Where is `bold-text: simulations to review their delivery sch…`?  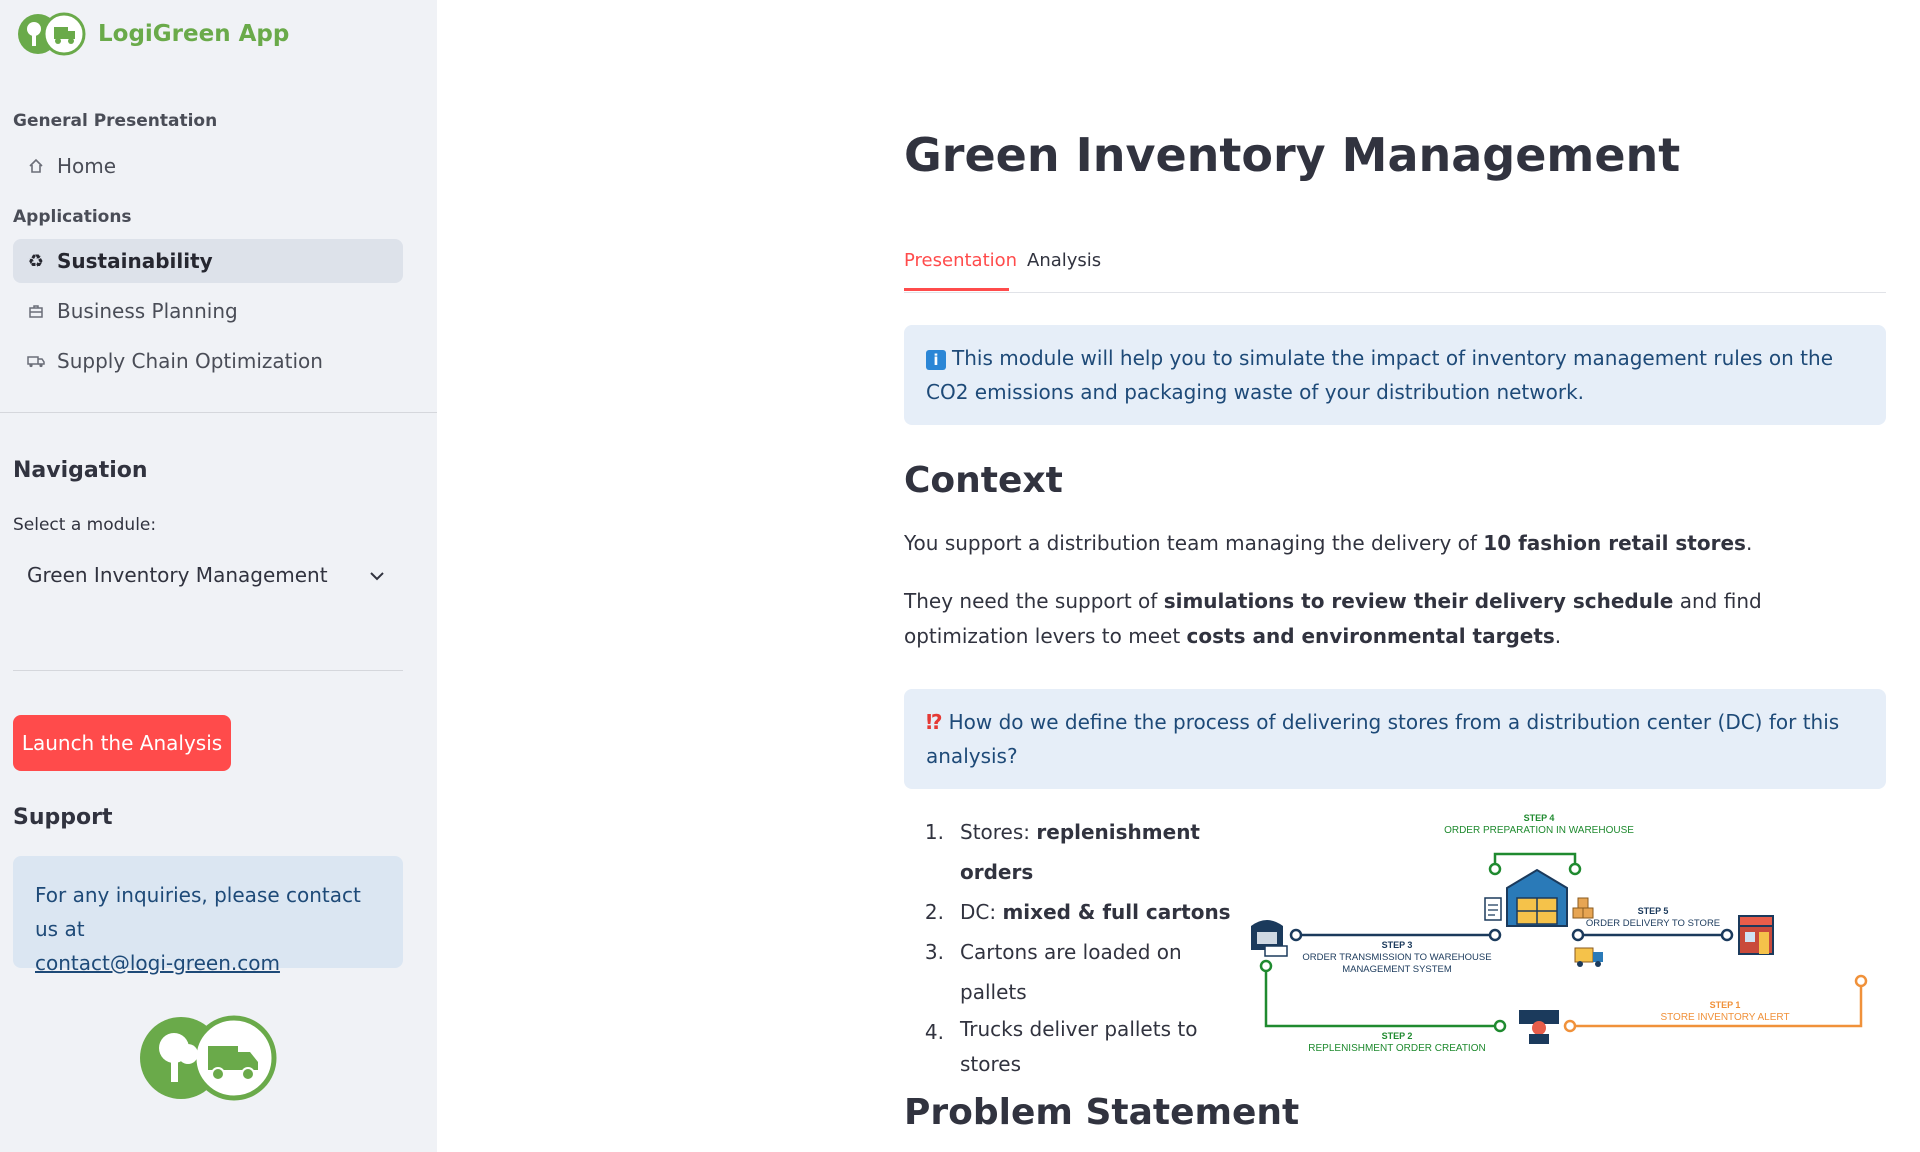
bold-text: simulations to review their delivery sch… is located at coordinates (1418, 601).